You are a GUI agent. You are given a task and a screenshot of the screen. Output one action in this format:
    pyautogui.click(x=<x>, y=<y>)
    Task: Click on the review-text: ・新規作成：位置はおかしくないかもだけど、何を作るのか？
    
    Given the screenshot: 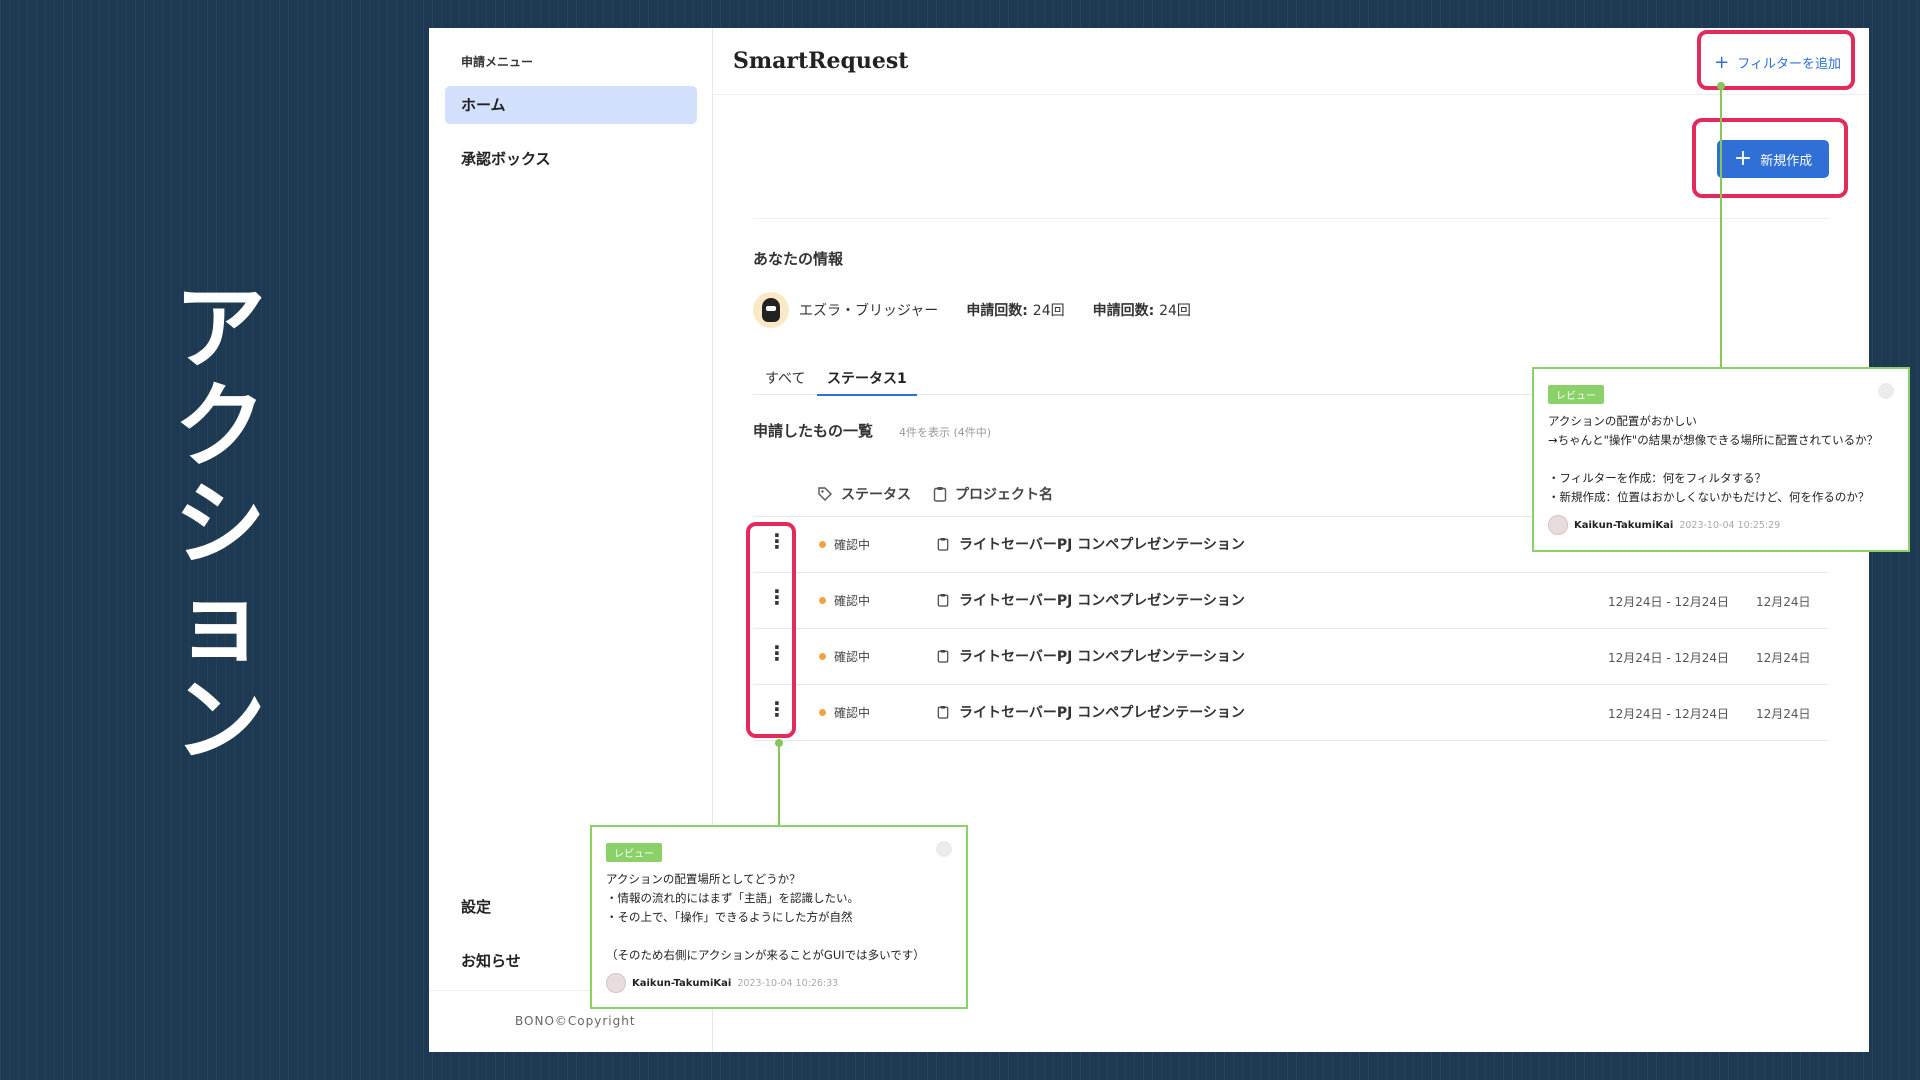 What is the action you would take?
    pyautogui.click(x=1709, y=497)
    